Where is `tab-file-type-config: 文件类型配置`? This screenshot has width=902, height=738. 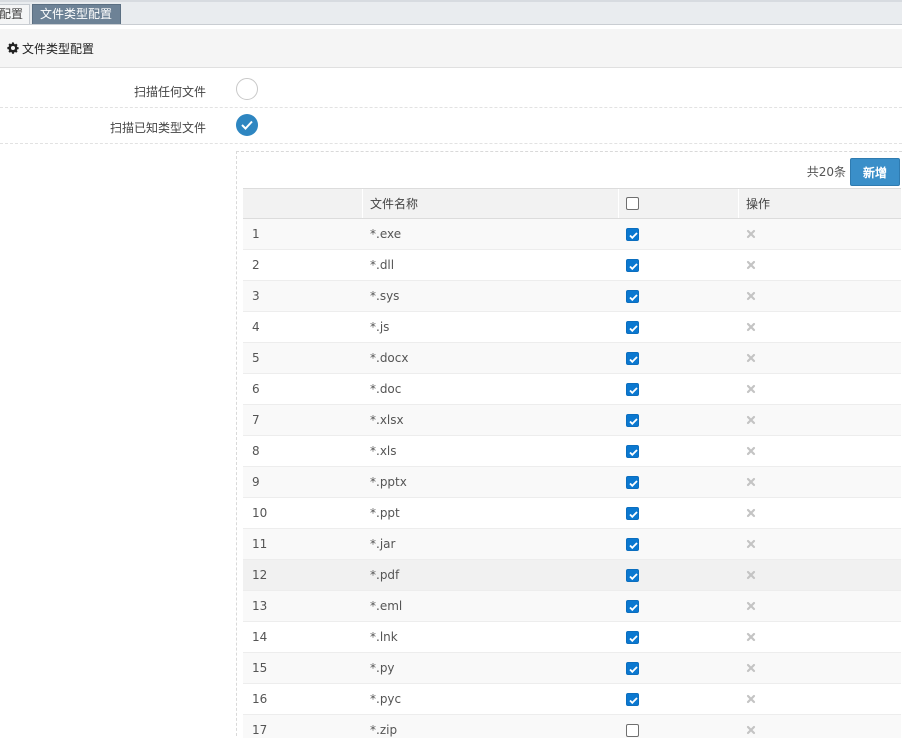
tab-file-type-config: 文件类型配置 is located at coordinates (76, 14).